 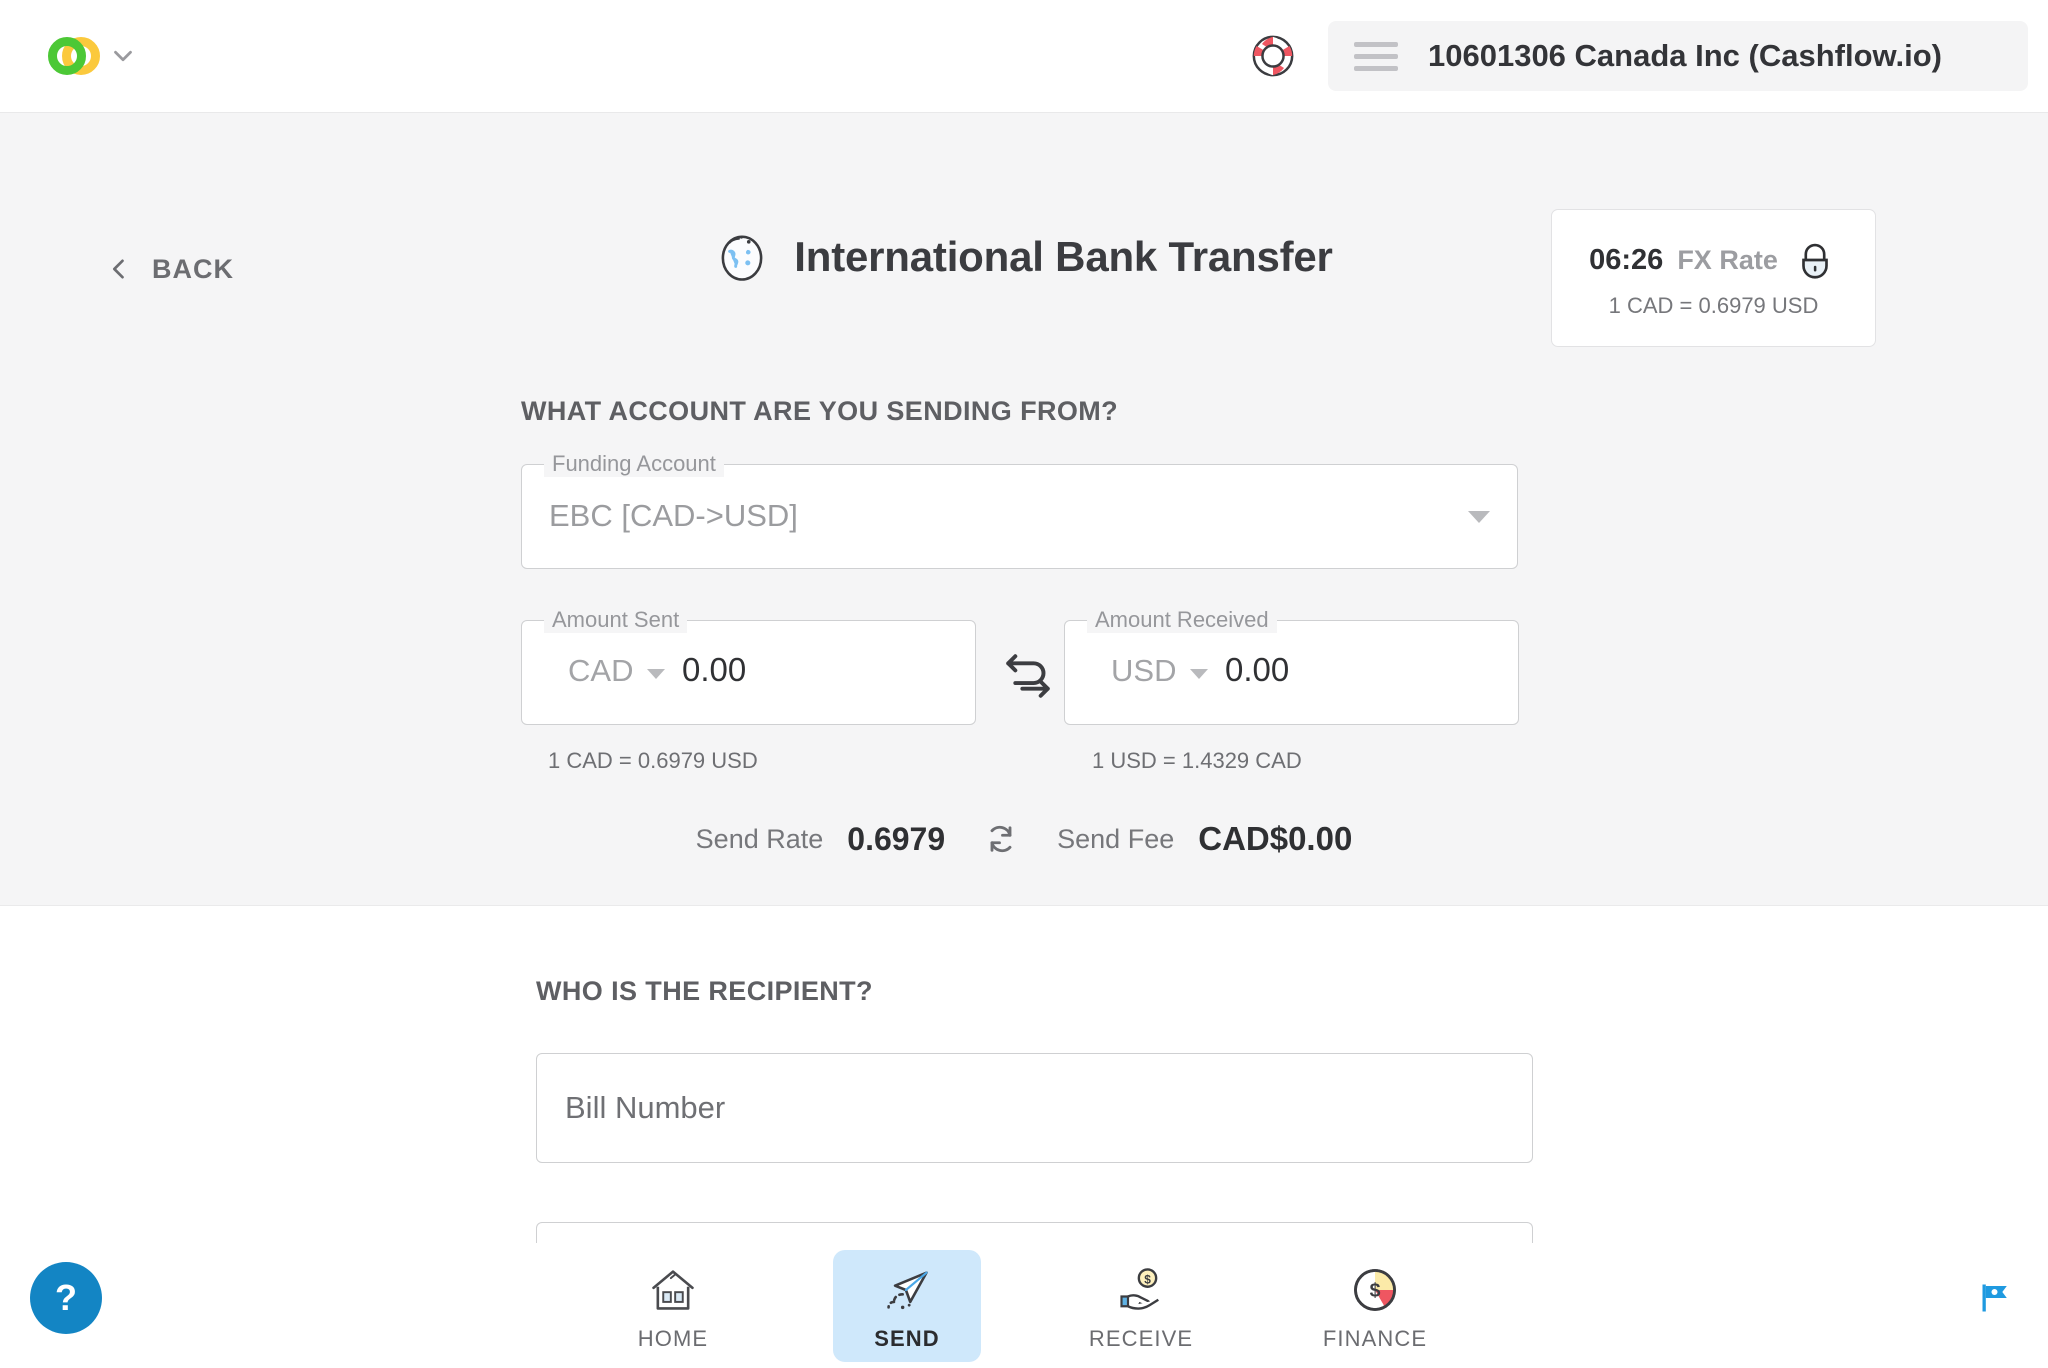 I want to click on house-icon, so click(x=673, y=1289).